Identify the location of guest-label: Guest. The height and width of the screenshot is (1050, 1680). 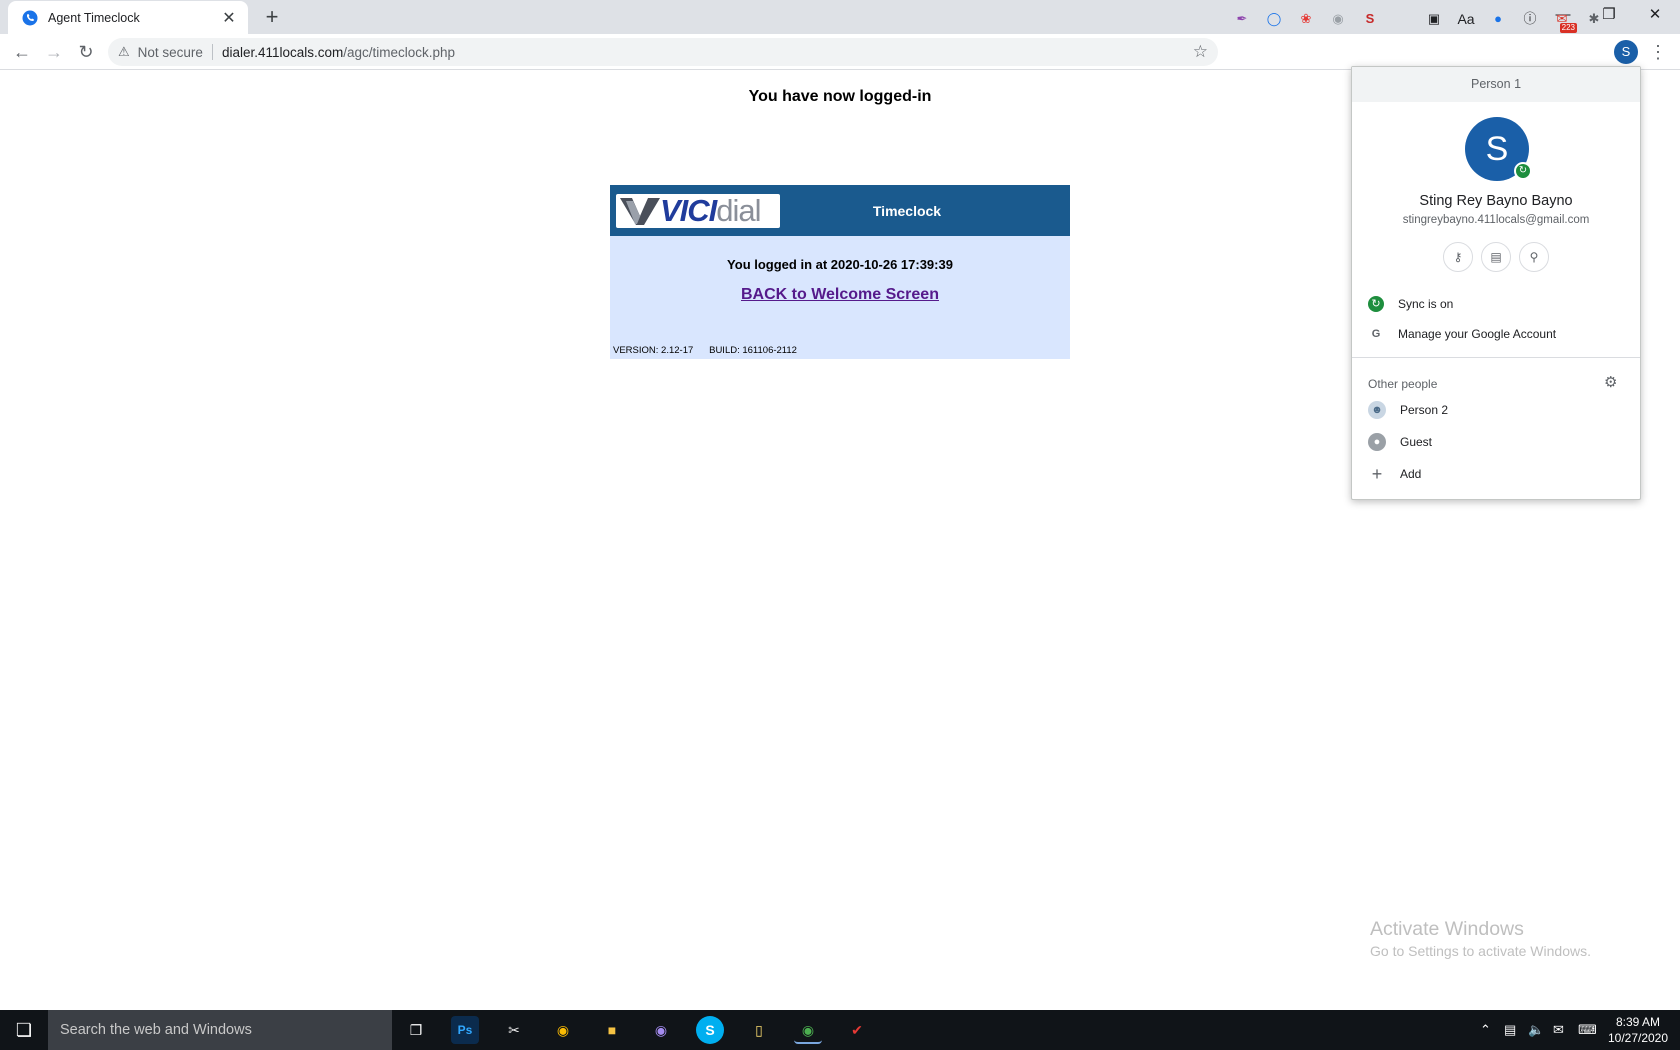
(1416, 442).